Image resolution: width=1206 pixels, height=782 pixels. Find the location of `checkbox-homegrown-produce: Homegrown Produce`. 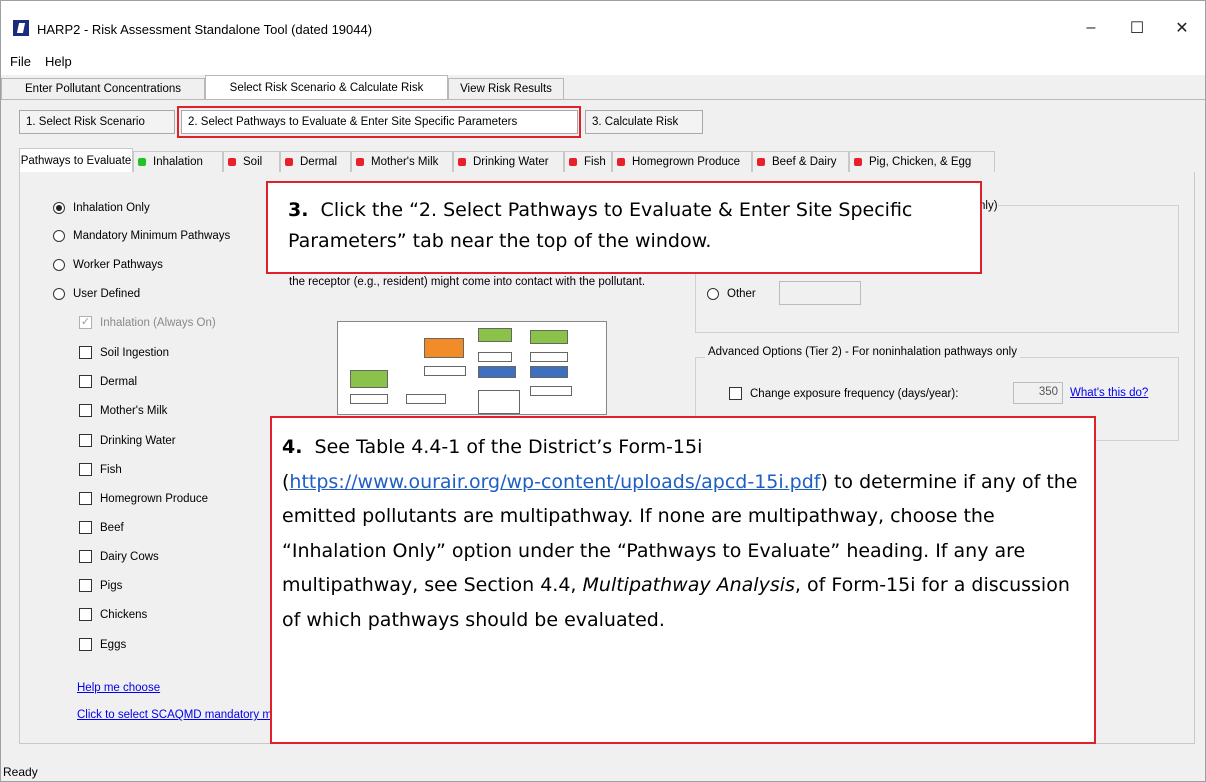

checkbox-homegrown-produce: Homegrown Produce is located at coordinates (143, 498).